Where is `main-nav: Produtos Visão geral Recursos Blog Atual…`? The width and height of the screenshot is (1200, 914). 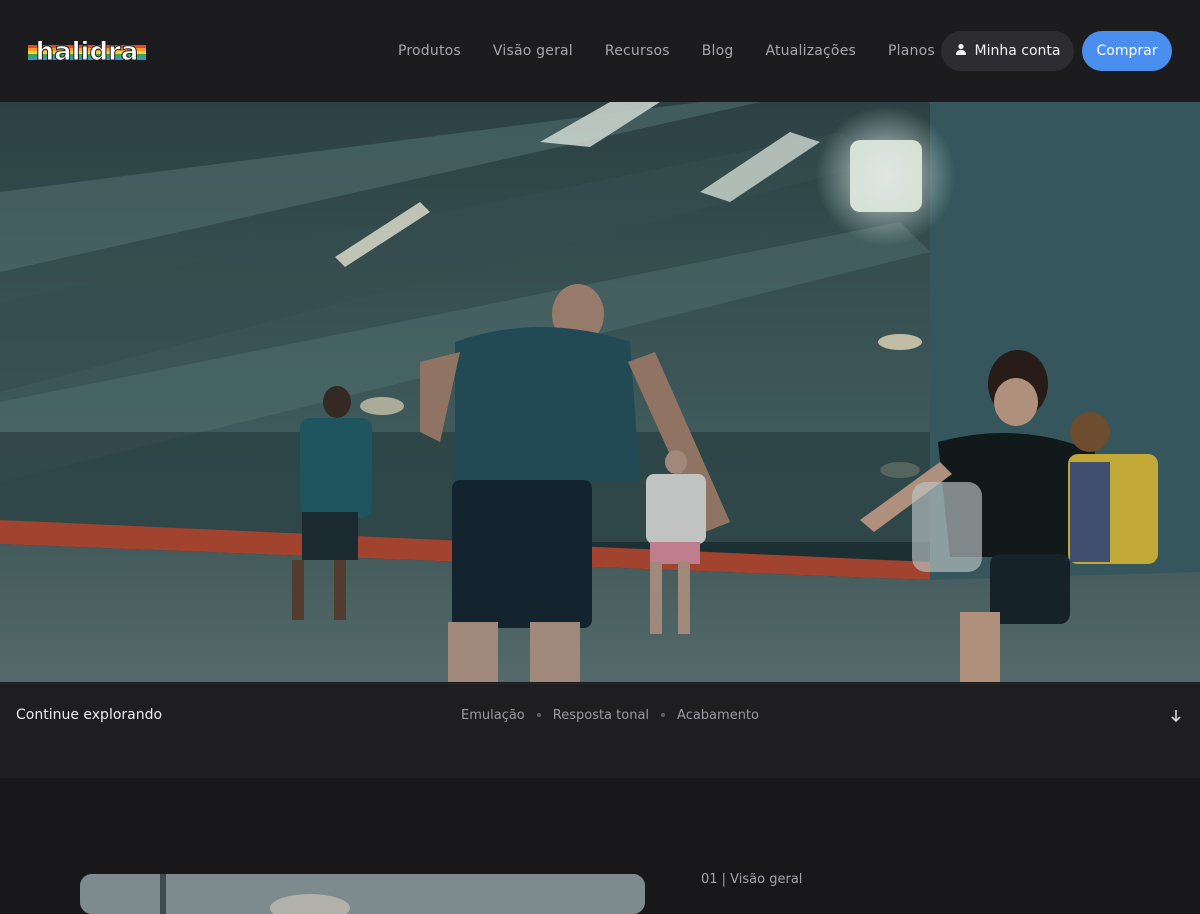
main-nav: Produtos Visão geral Recursos Blog Atual… is located at coordinates (666, 51).